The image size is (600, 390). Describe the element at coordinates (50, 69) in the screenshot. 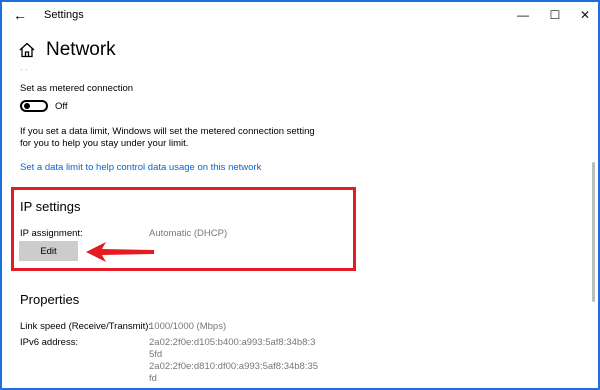

I see `cut-off-text-fragment: · ·` at that location.